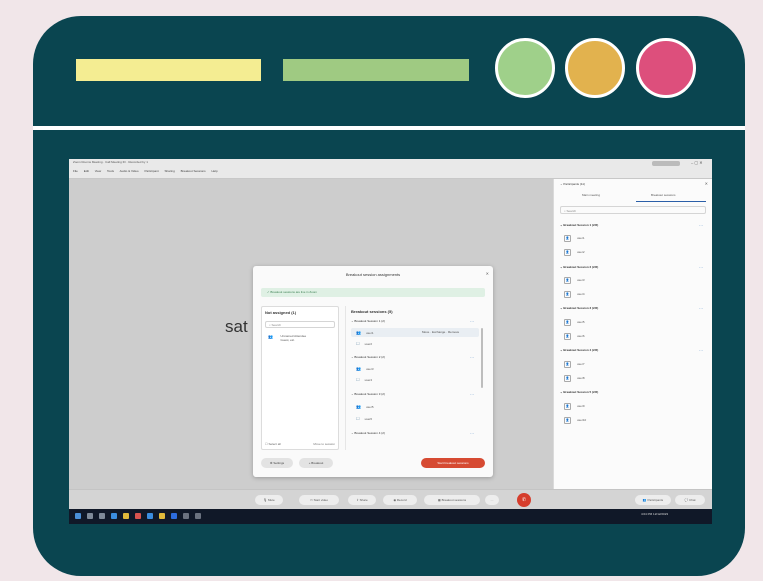 The width and height of the screenshot is (763, 581). What do you see at coordinates (574, 378) in the screenshot?
I see `list-item: 👤 user8` at bounding box center [574, 378].